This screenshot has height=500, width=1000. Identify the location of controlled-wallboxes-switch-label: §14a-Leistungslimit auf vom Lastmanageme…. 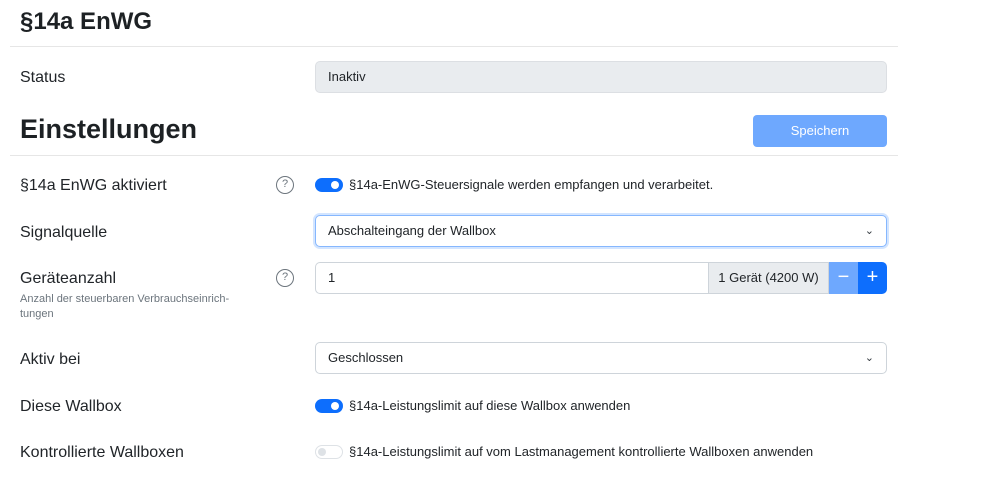
(581, 451).